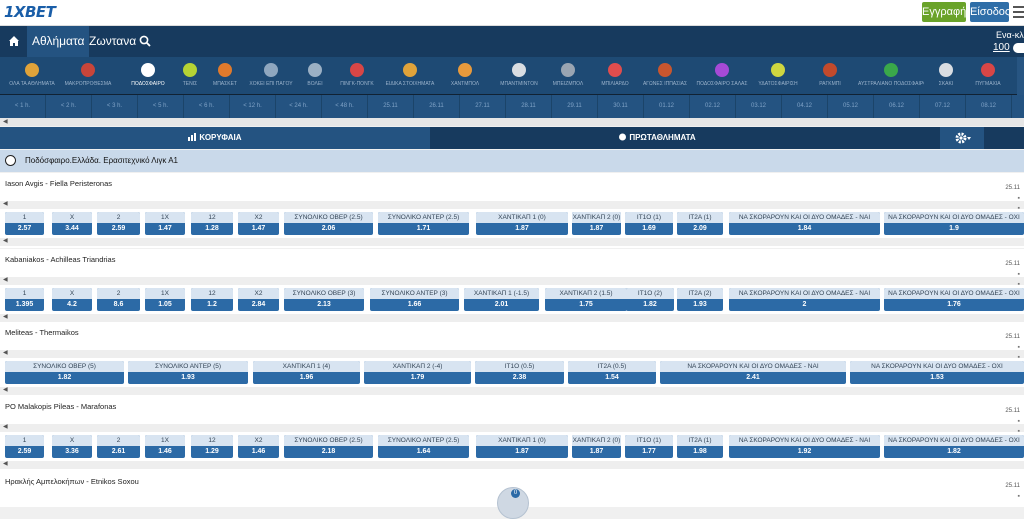 The image size is (1024, 519). I want to click on odds-button: ΝΑ ΣΚΟΡΑΡΟΥΝ ΚΑΙ ΟΙ ΔΥΟ ΟΜΑΔΕΣ - ΝΑΙ 2.41, so click(753, 372).